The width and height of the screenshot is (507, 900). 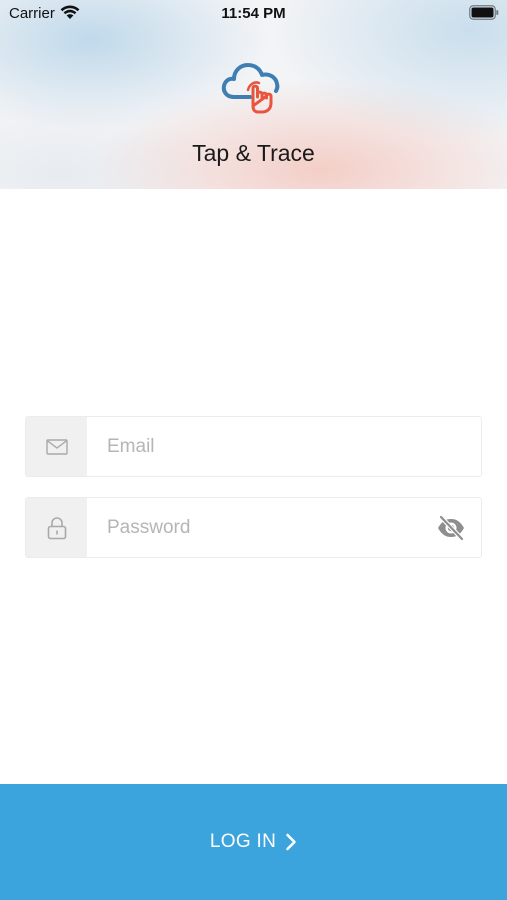 I want to click on password-icon-box, so click(x=56, y=527).